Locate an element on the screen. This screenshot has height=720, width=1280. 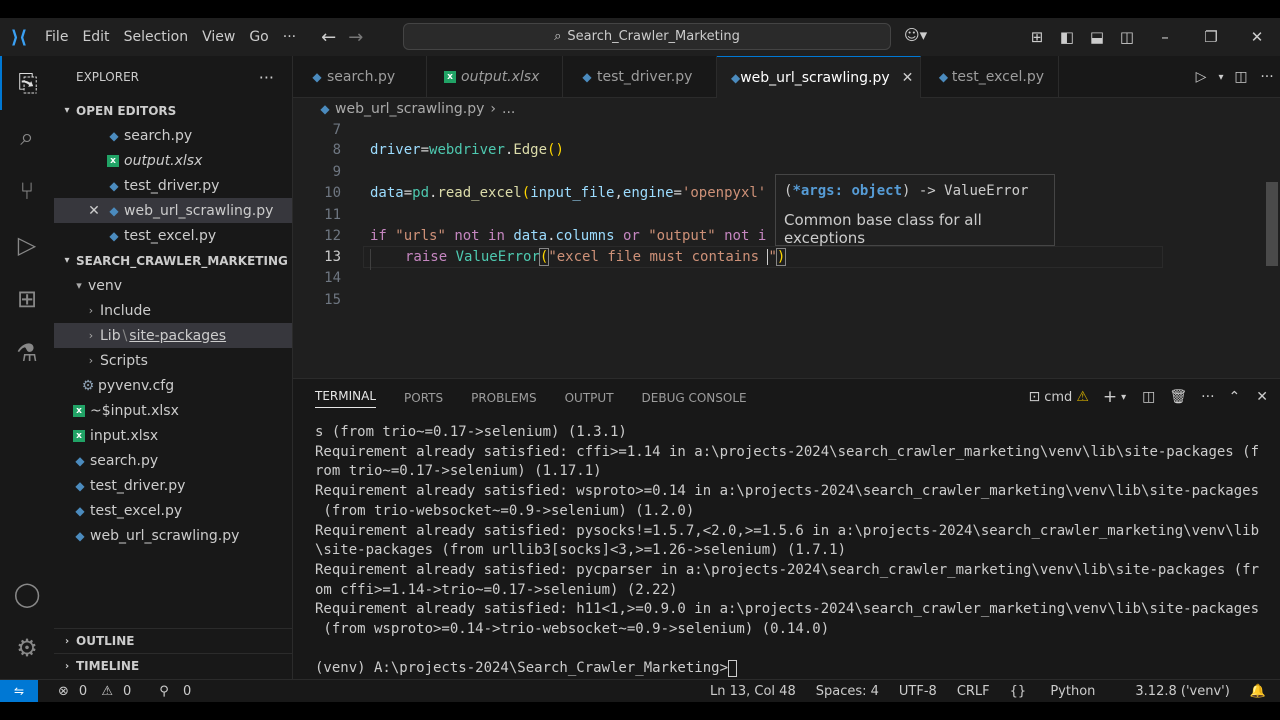
file-item: ⚙ pyvenv.cfg is located at coordinates (173, 385).